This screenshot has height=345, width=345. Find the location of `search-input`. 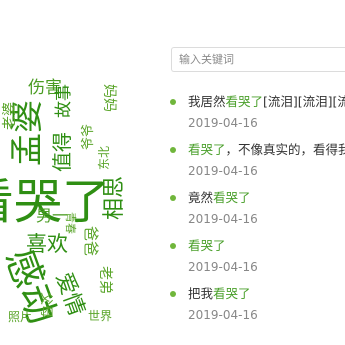

search-input is located at coordinates (258, 59).